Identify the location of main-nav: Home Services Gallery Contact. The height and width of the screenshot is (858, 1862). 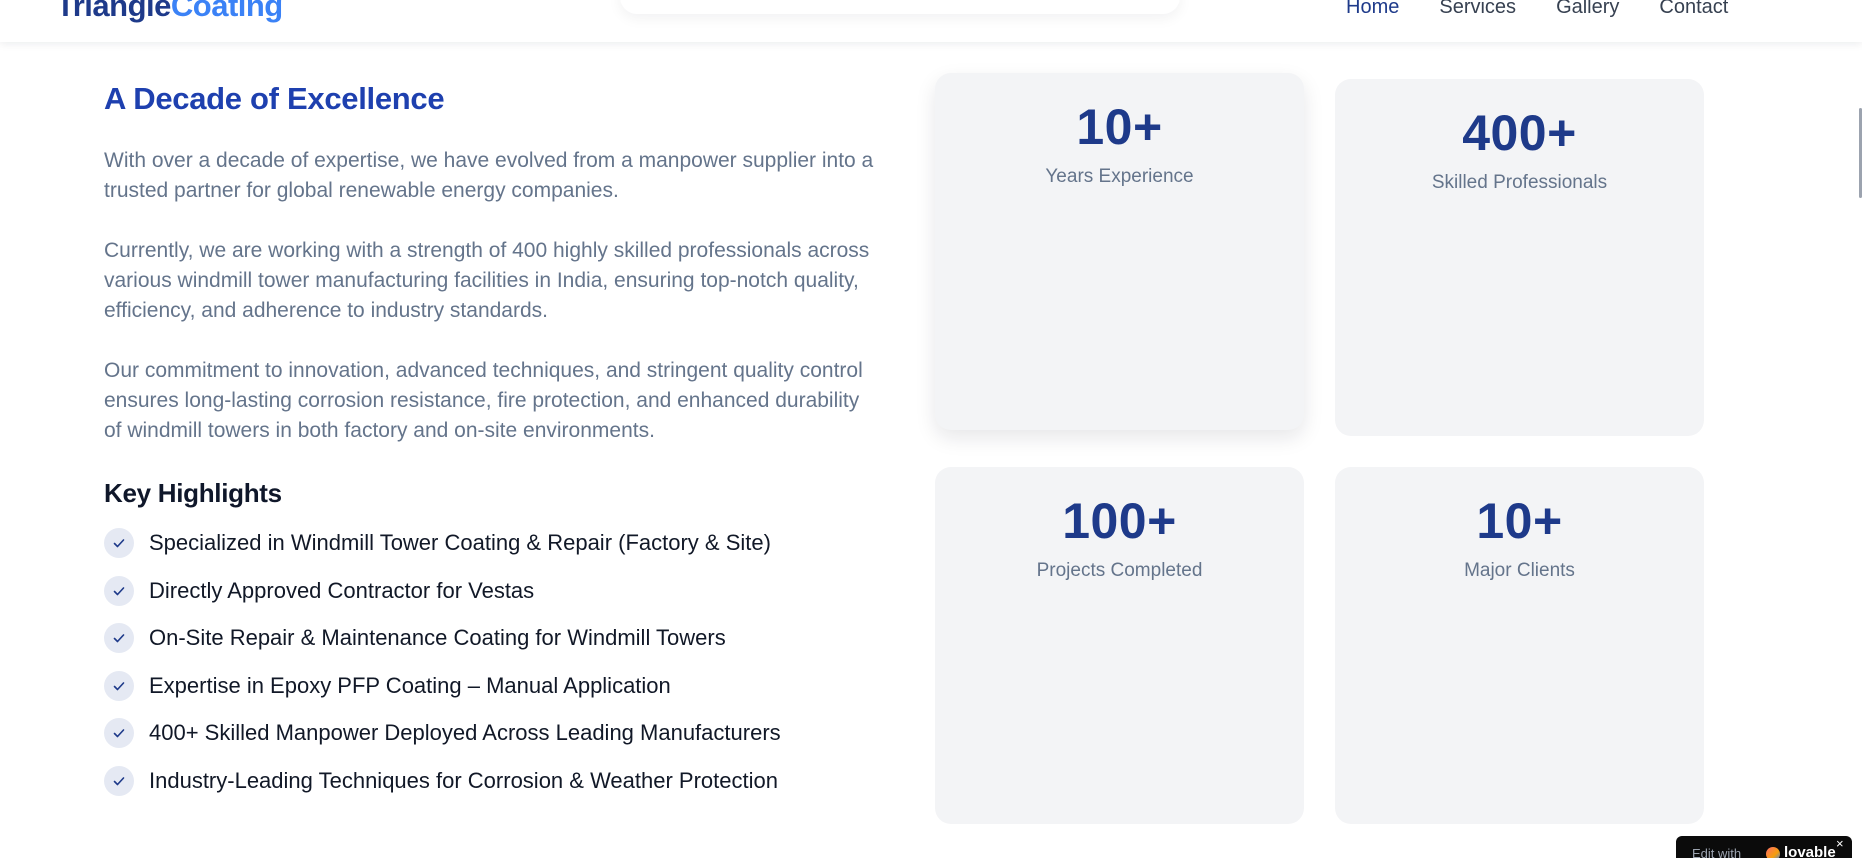
(1537, 9).